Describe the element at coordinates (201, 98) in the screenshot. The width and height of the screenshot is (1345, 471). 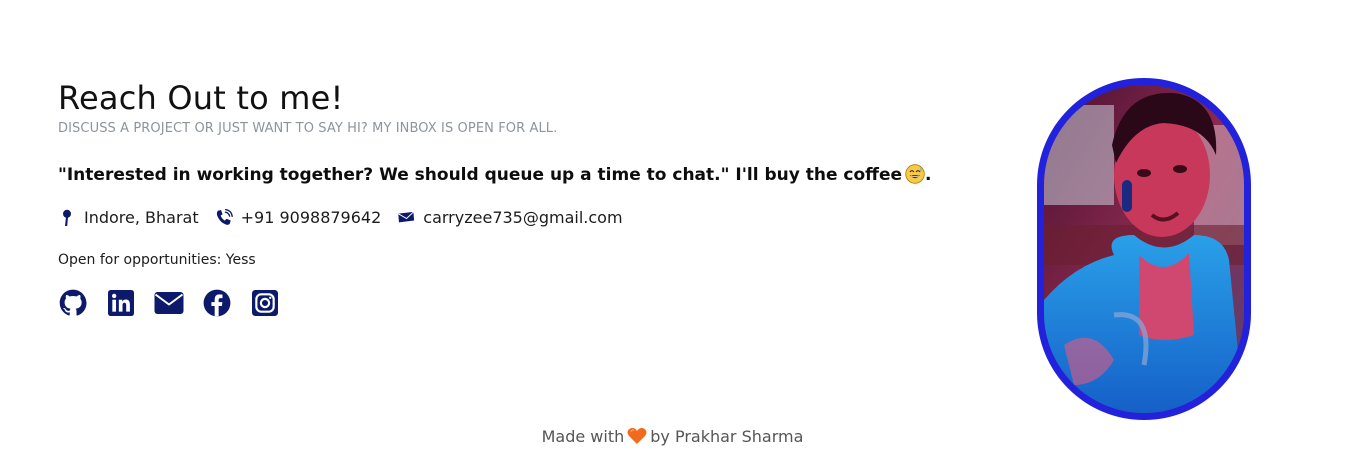
I see `page-title: Reach Out to me!` at that location.